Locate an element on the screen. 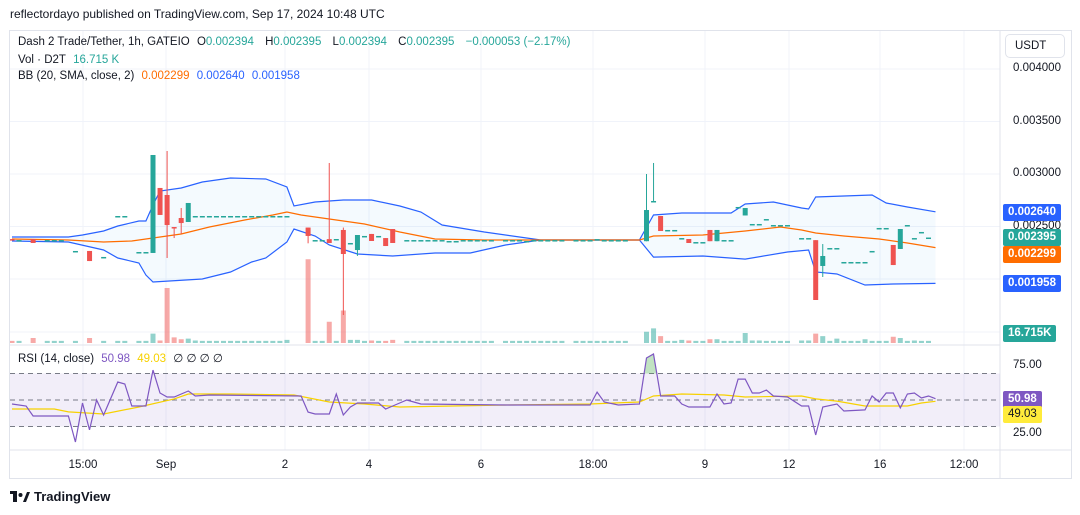  time-tick: 4 is located at coordinates (369, 465).